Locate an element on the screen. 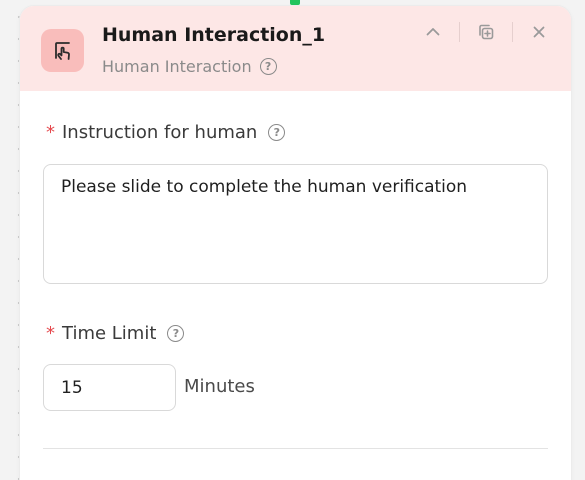 This screenshot has width=585, height=480. header-actions is located at coordinates (486, 32).